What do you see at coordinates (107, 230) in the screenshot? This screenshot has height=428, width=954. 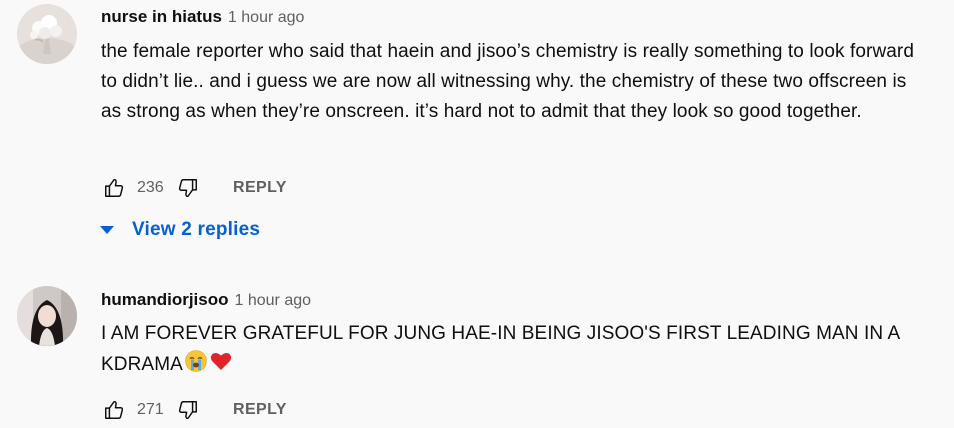 I see `caret-down-icon` at bounding box center [107, 230].